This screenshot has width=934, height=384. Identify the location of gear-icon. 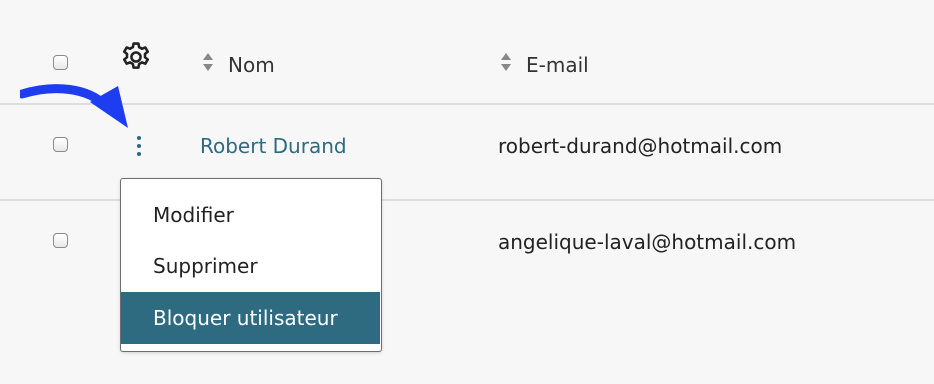
(136, 57).